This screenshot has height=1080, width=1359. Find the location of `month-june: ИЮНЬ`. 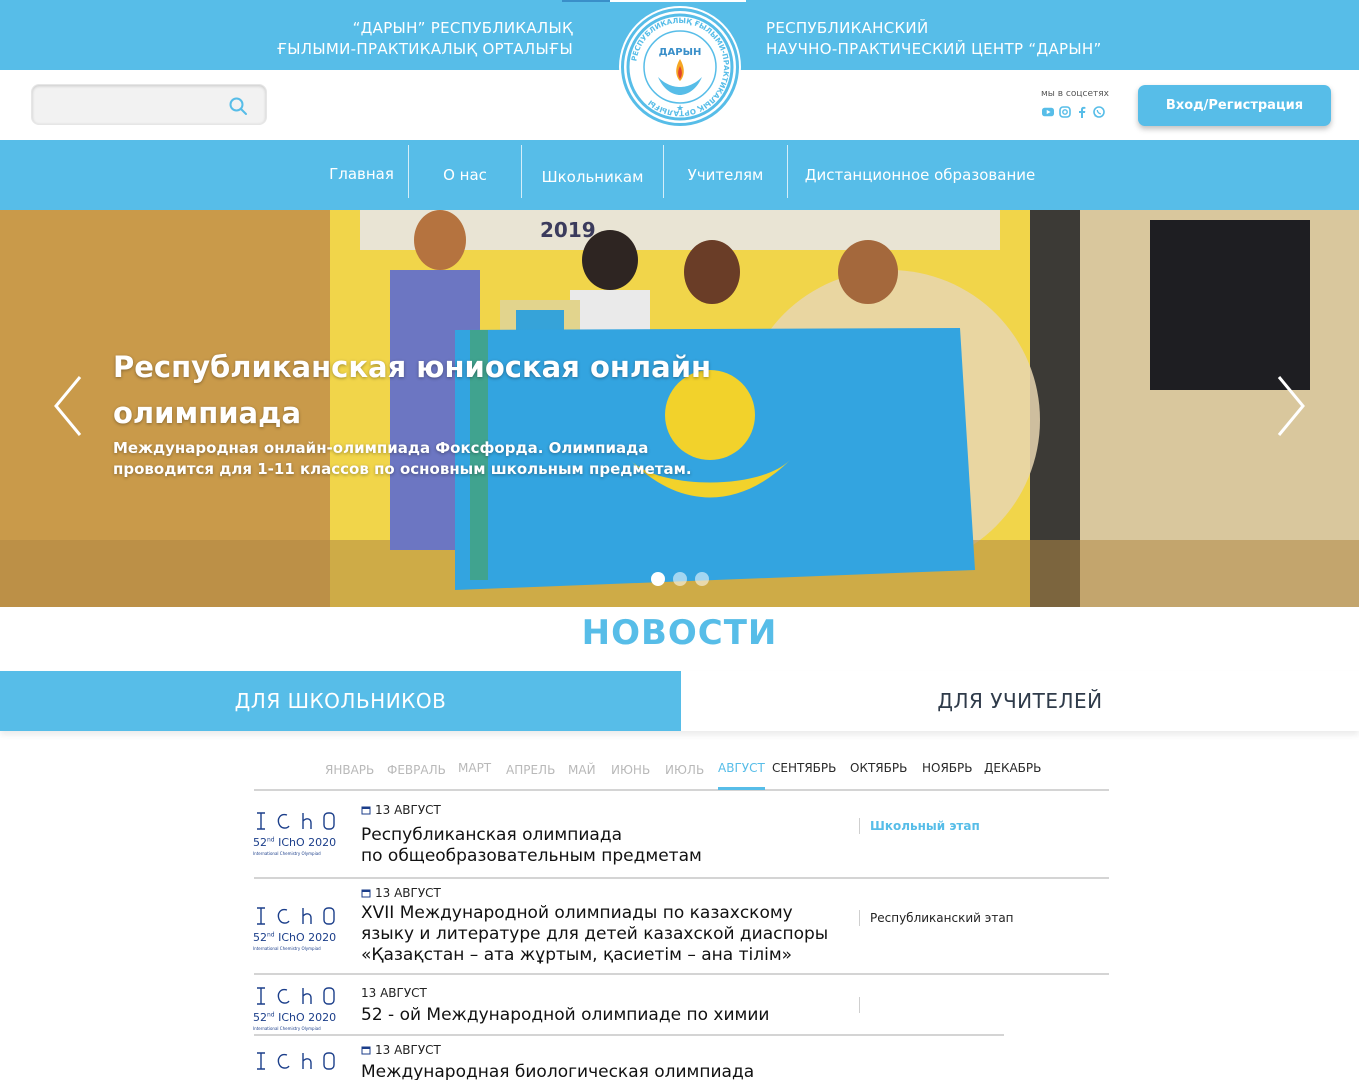

month-june: ИЮНЬ is located at coordinates (630, 770).